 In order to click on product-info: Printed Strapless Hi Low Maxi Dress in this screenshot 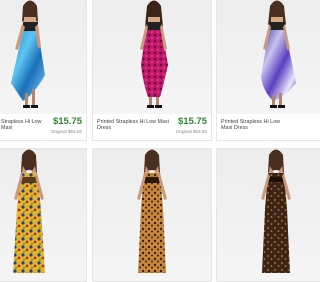, I will do `click(268, 127)`.